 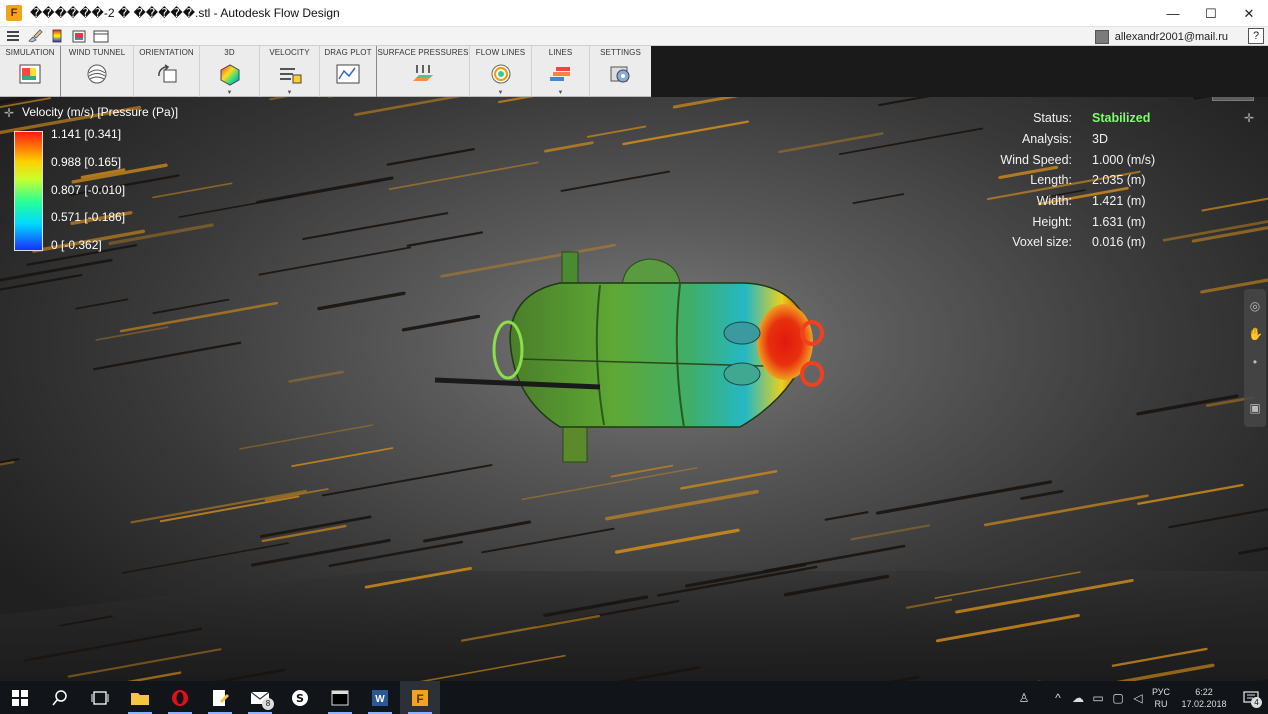 I want to click on ribbon-label: FLOW LINES, so click(x=500, y=52).